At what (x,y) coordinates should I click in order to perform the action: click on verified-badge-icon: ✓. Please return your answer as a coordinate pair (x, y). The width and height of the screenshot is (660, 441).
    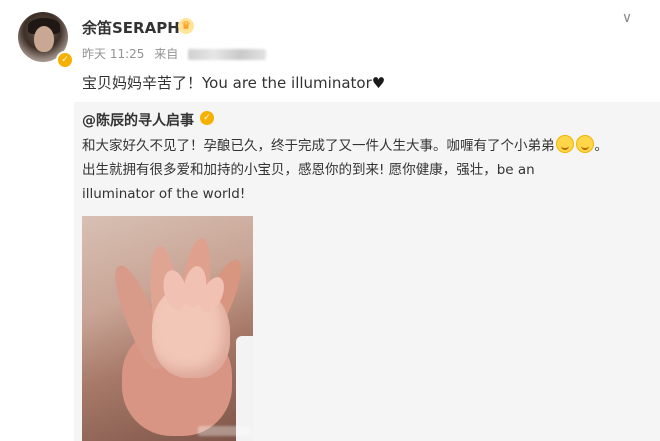
    Looking at the image, I should click on (65, 60).